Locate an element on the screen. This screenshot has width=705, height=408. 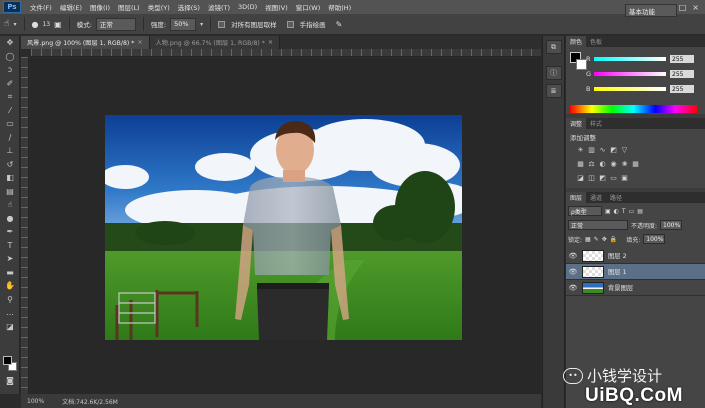
shape-tool-icon: ▬ is located at coordinates (10, 273).